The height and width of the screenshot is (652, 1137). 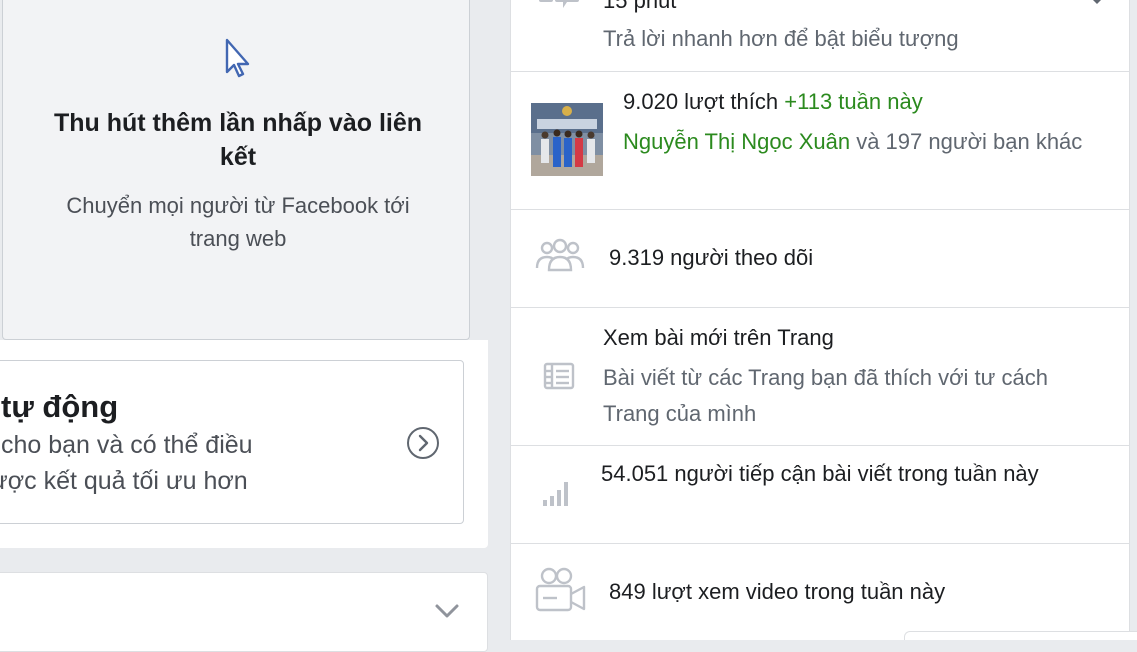 I want to click on friends-suffix: và 197 người bạn khác, so click(x=969, y=141).